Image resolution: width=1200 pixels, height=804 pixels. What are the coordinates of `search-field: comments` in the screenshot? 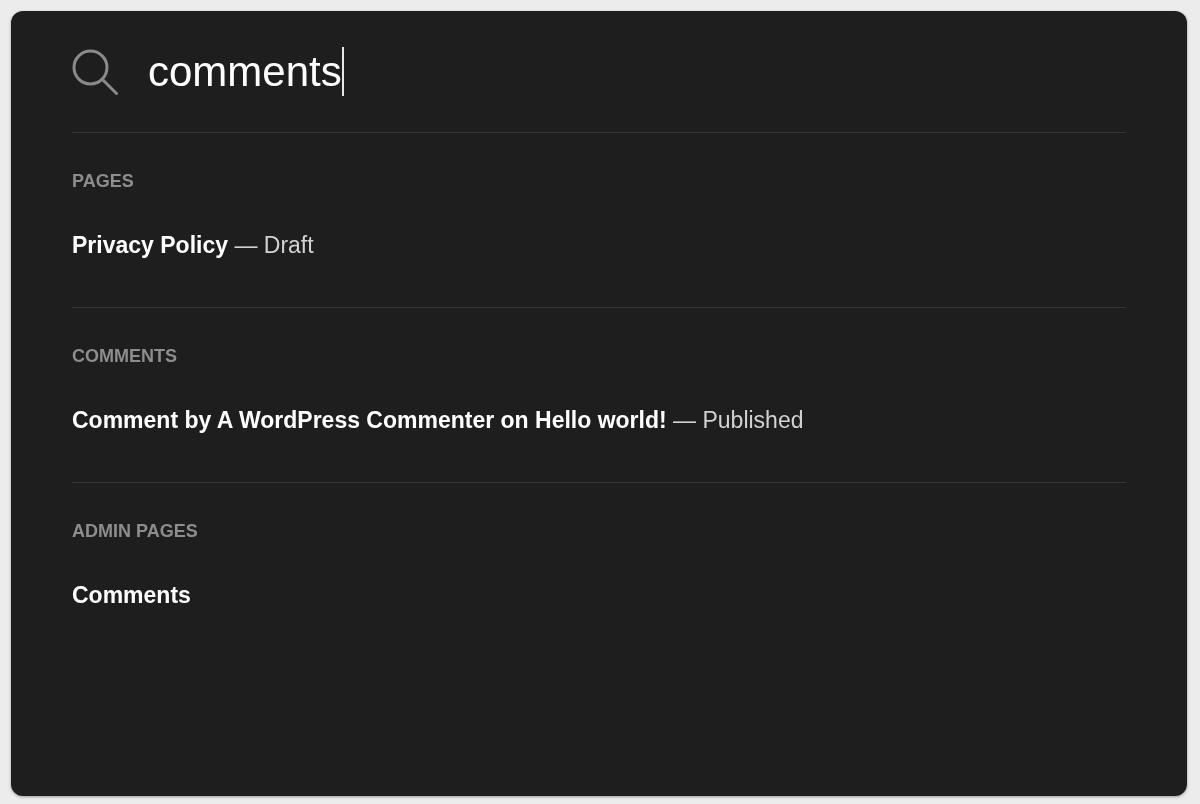 It's located at (246, 71).